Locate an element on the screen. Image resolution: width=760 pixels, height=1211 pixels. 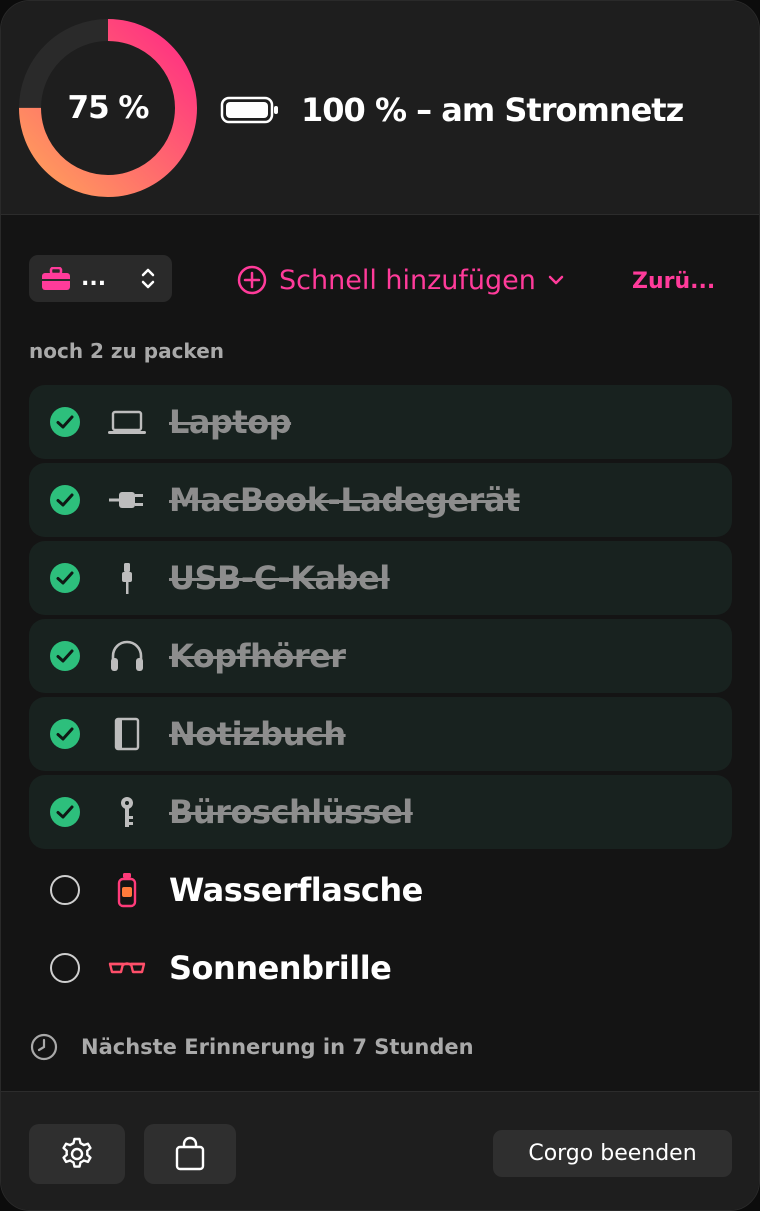
footer-bar: Corgo beenden is located at coordinates (380, 1150).